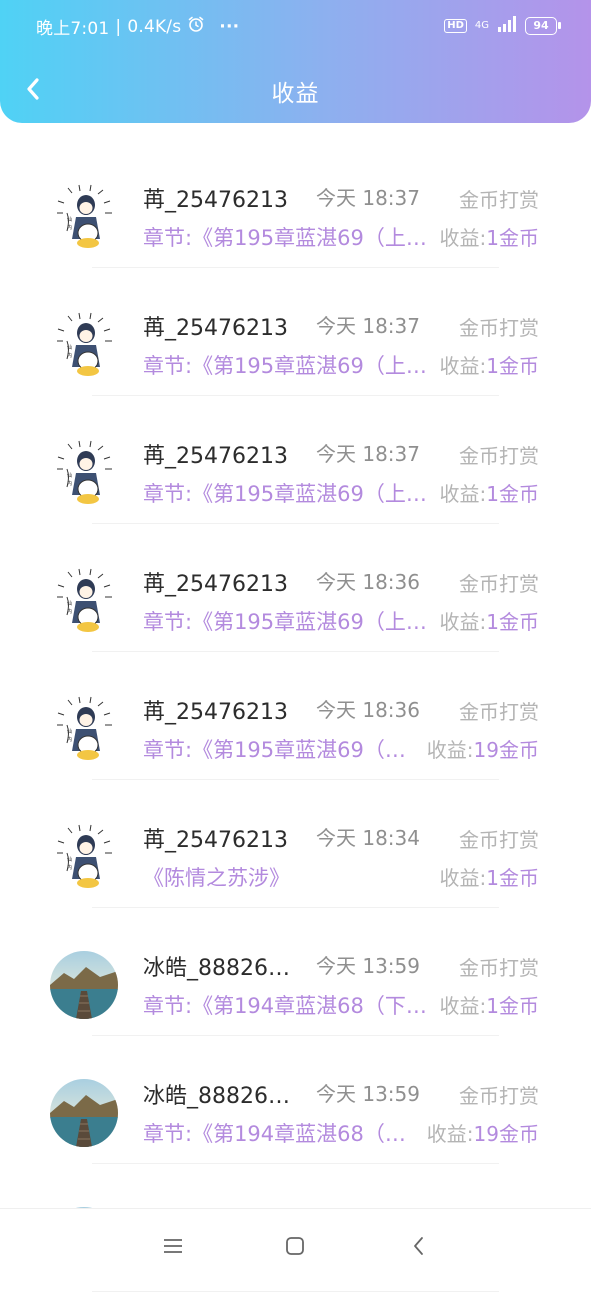 Image resolution: width=591 pixels, height=1292 pixels. I want to click on status-right: HD 4G 94, so click(502, 25).